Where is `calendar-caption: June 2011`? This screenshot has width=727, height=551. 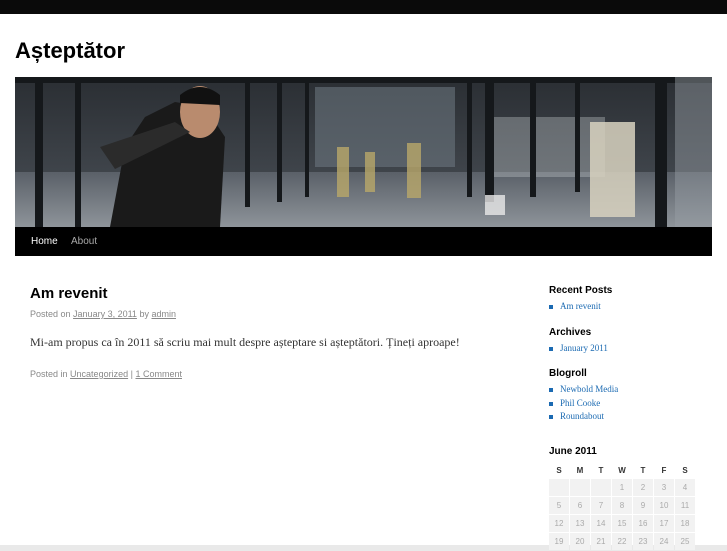
calendar-caption: June 2011 is located at coordinates (573, 451).